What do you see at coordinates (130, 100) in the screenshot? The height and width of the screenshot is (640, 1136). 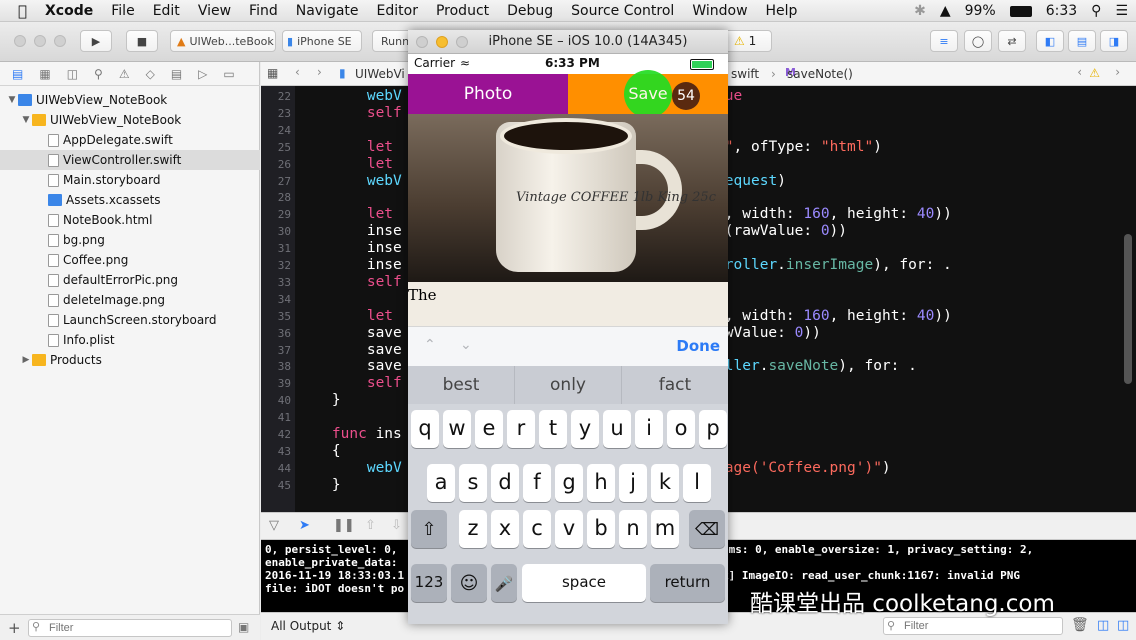 I see `tree-project: ▼ UIWebView_NoteBook` at bounding box center [130, 100].